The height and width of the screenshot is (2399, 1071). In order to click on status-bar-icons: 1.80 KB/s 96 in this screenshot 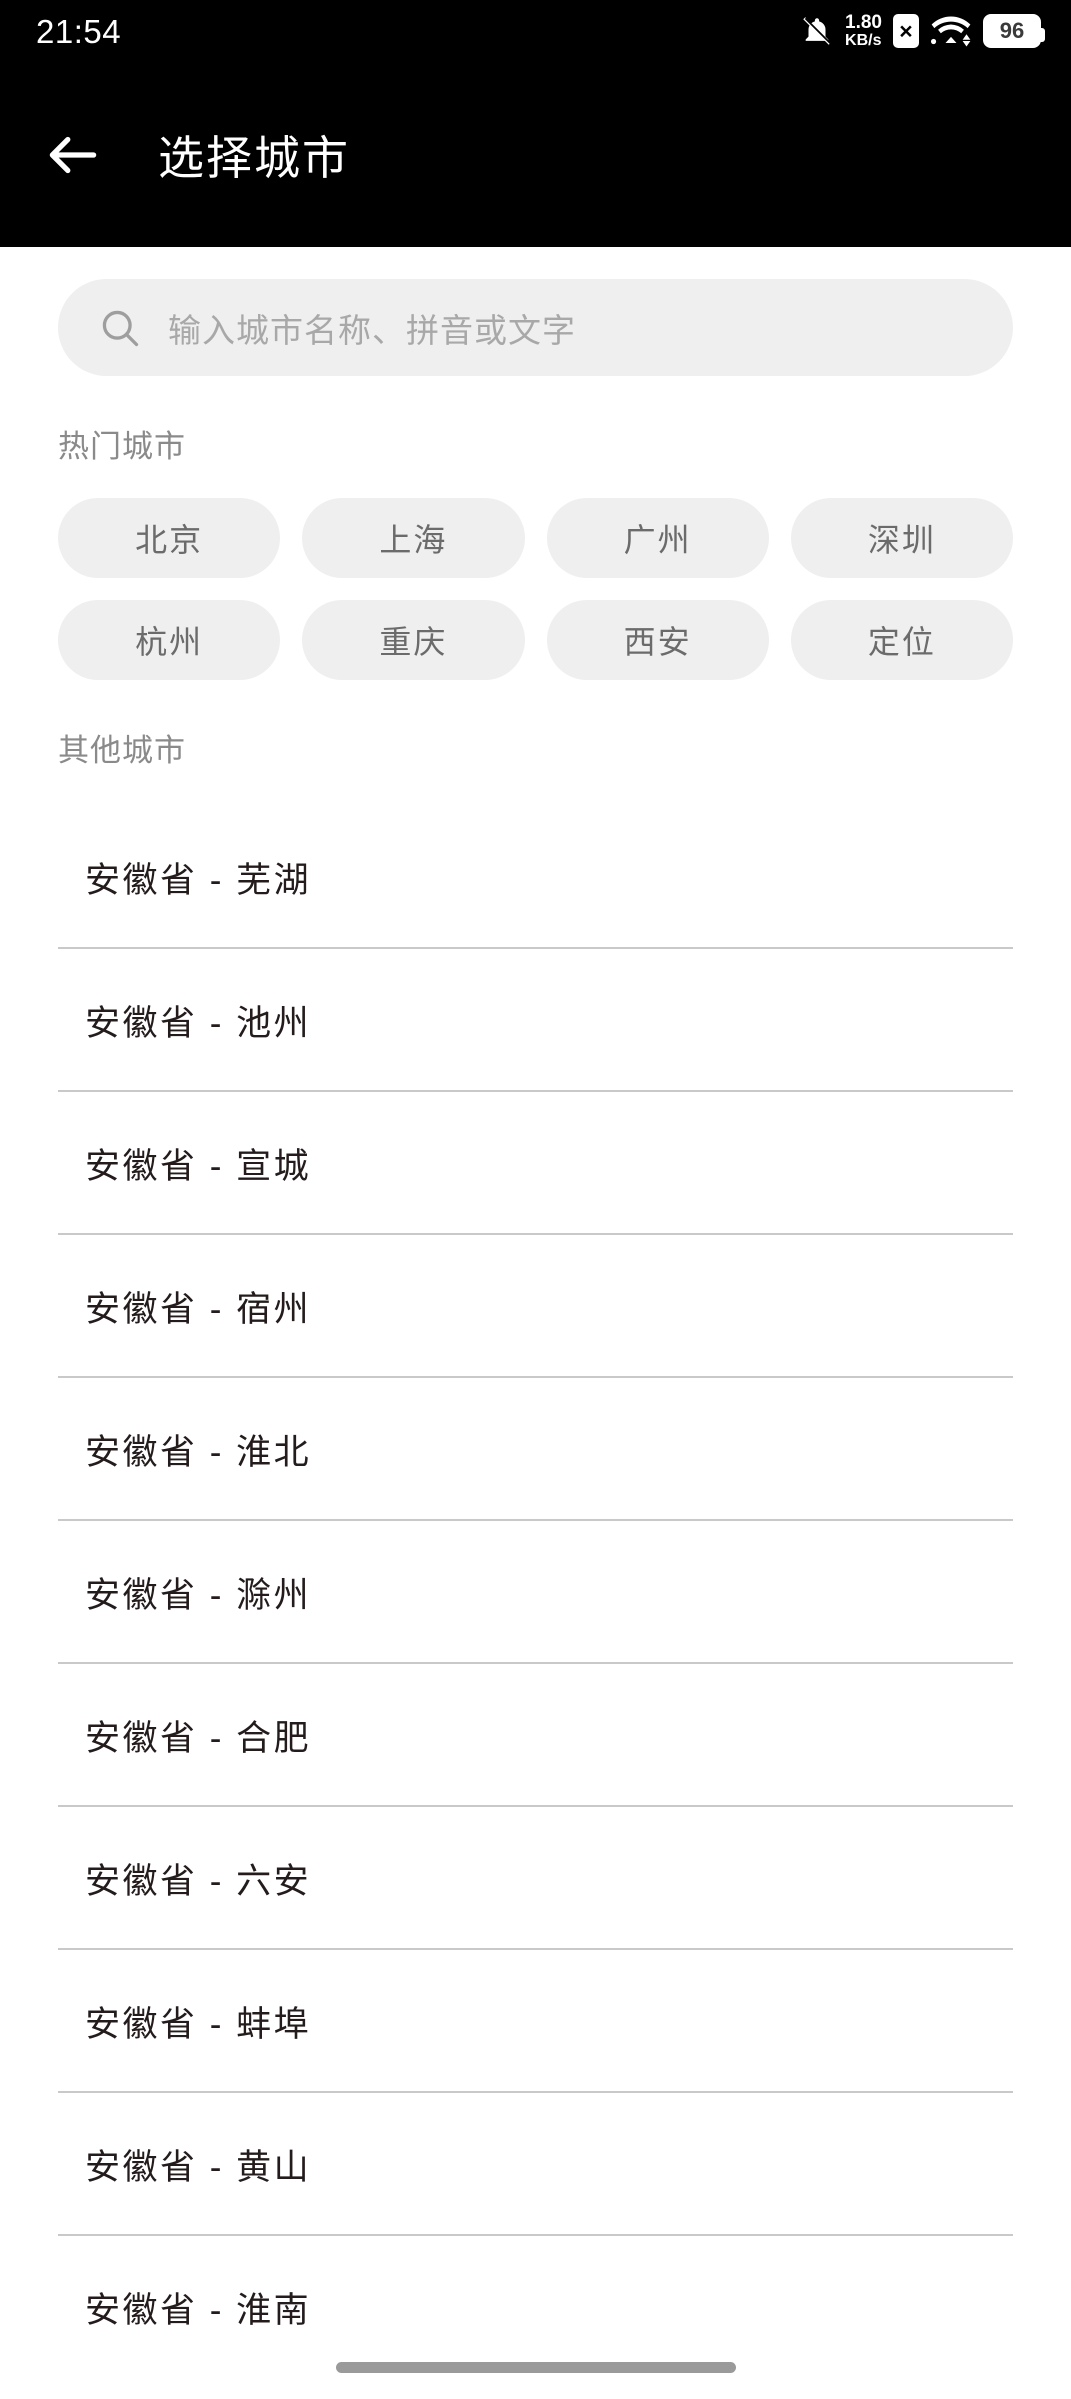, I will do `click(922, 31)`.